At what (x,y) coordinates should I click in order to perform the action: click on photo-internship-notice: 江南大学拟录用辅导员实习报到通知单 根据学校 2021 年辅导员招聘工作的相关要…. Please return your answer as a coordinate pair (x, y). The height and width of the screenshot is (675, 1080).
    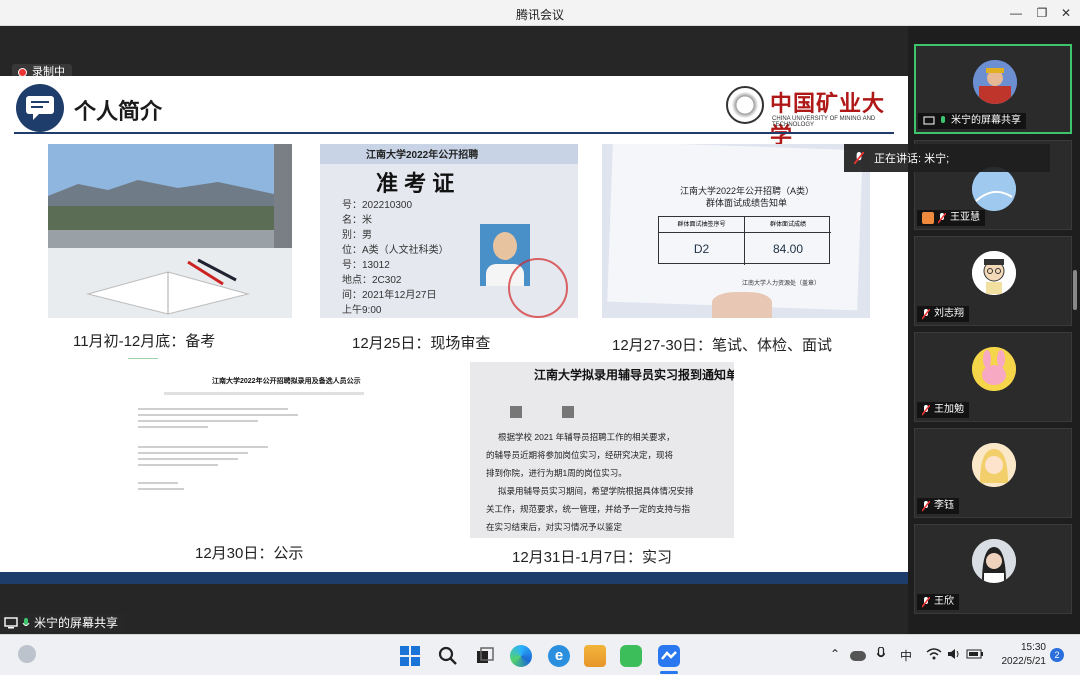
    Looking at the image, I should click on (602, 450).